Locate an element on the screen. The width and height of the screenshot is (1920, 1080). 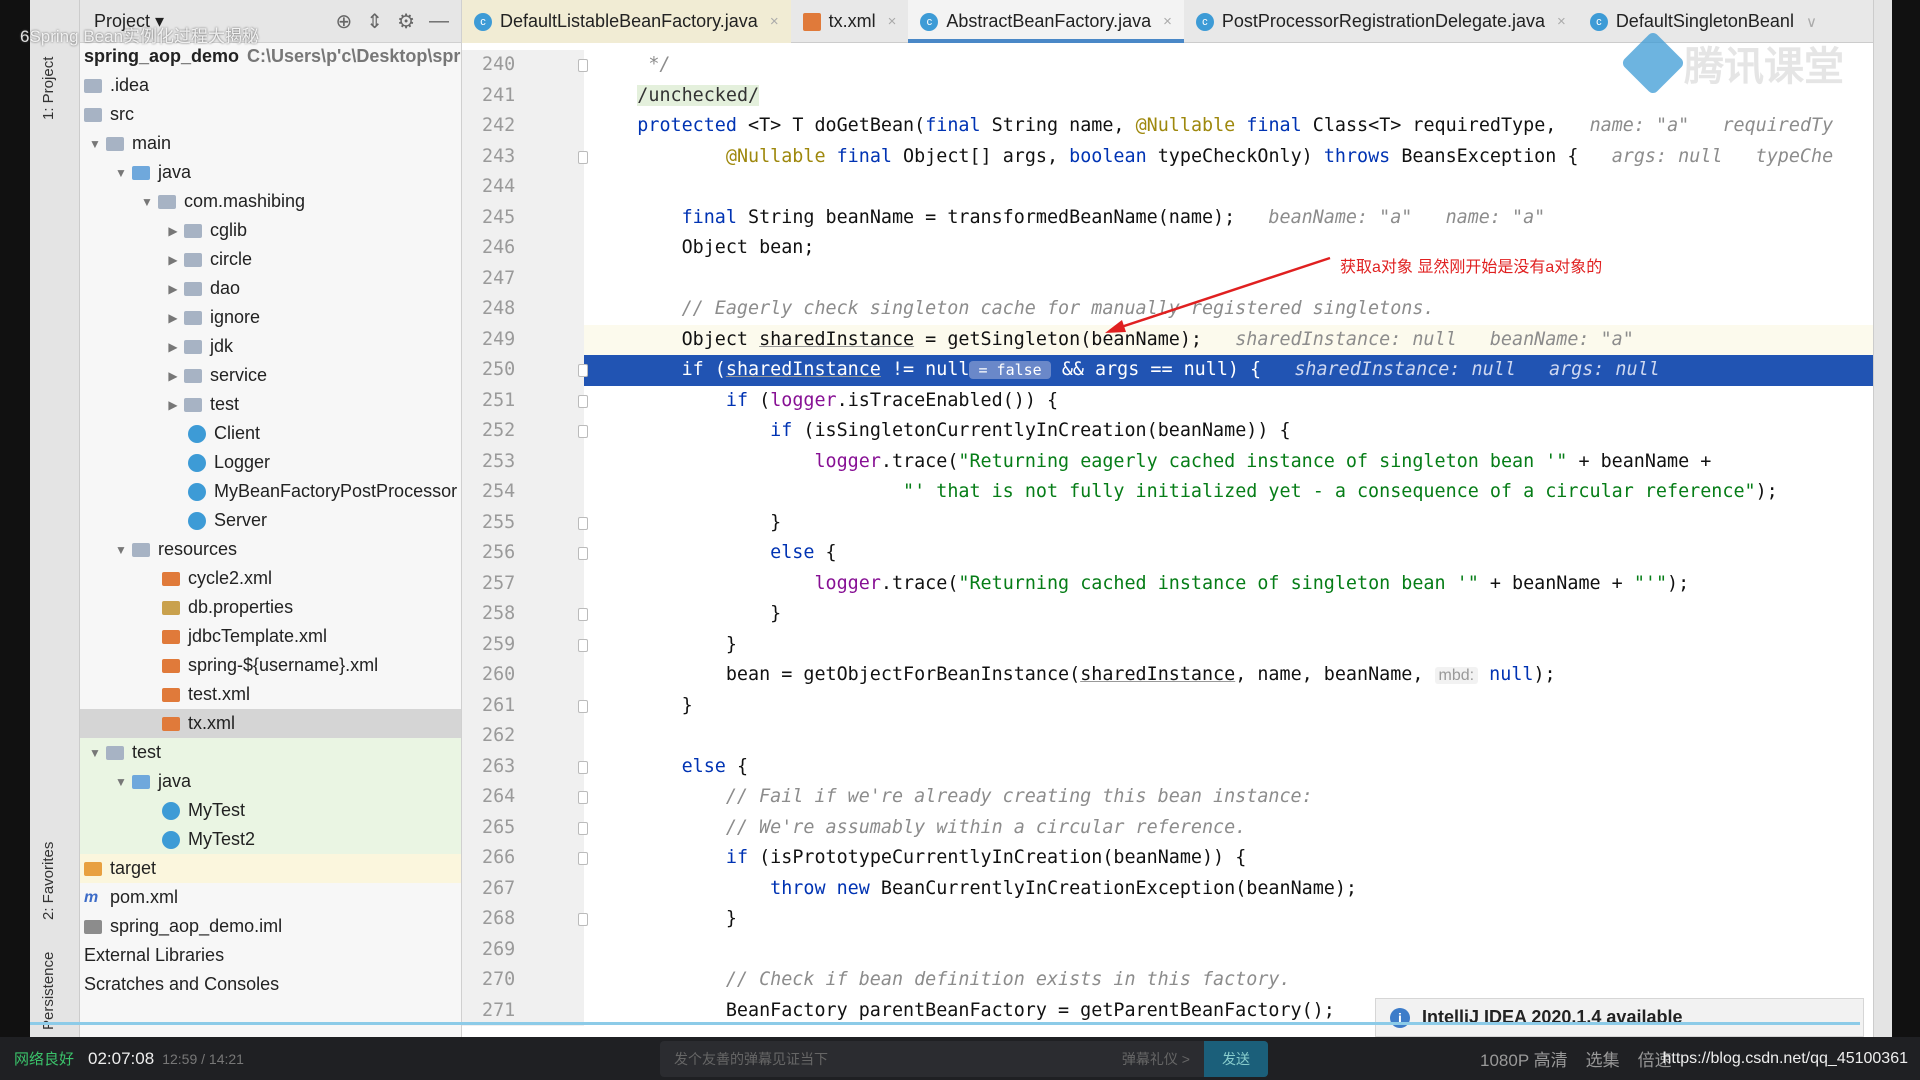
tree-item: ▼ test is located at coordinates (270, 752).